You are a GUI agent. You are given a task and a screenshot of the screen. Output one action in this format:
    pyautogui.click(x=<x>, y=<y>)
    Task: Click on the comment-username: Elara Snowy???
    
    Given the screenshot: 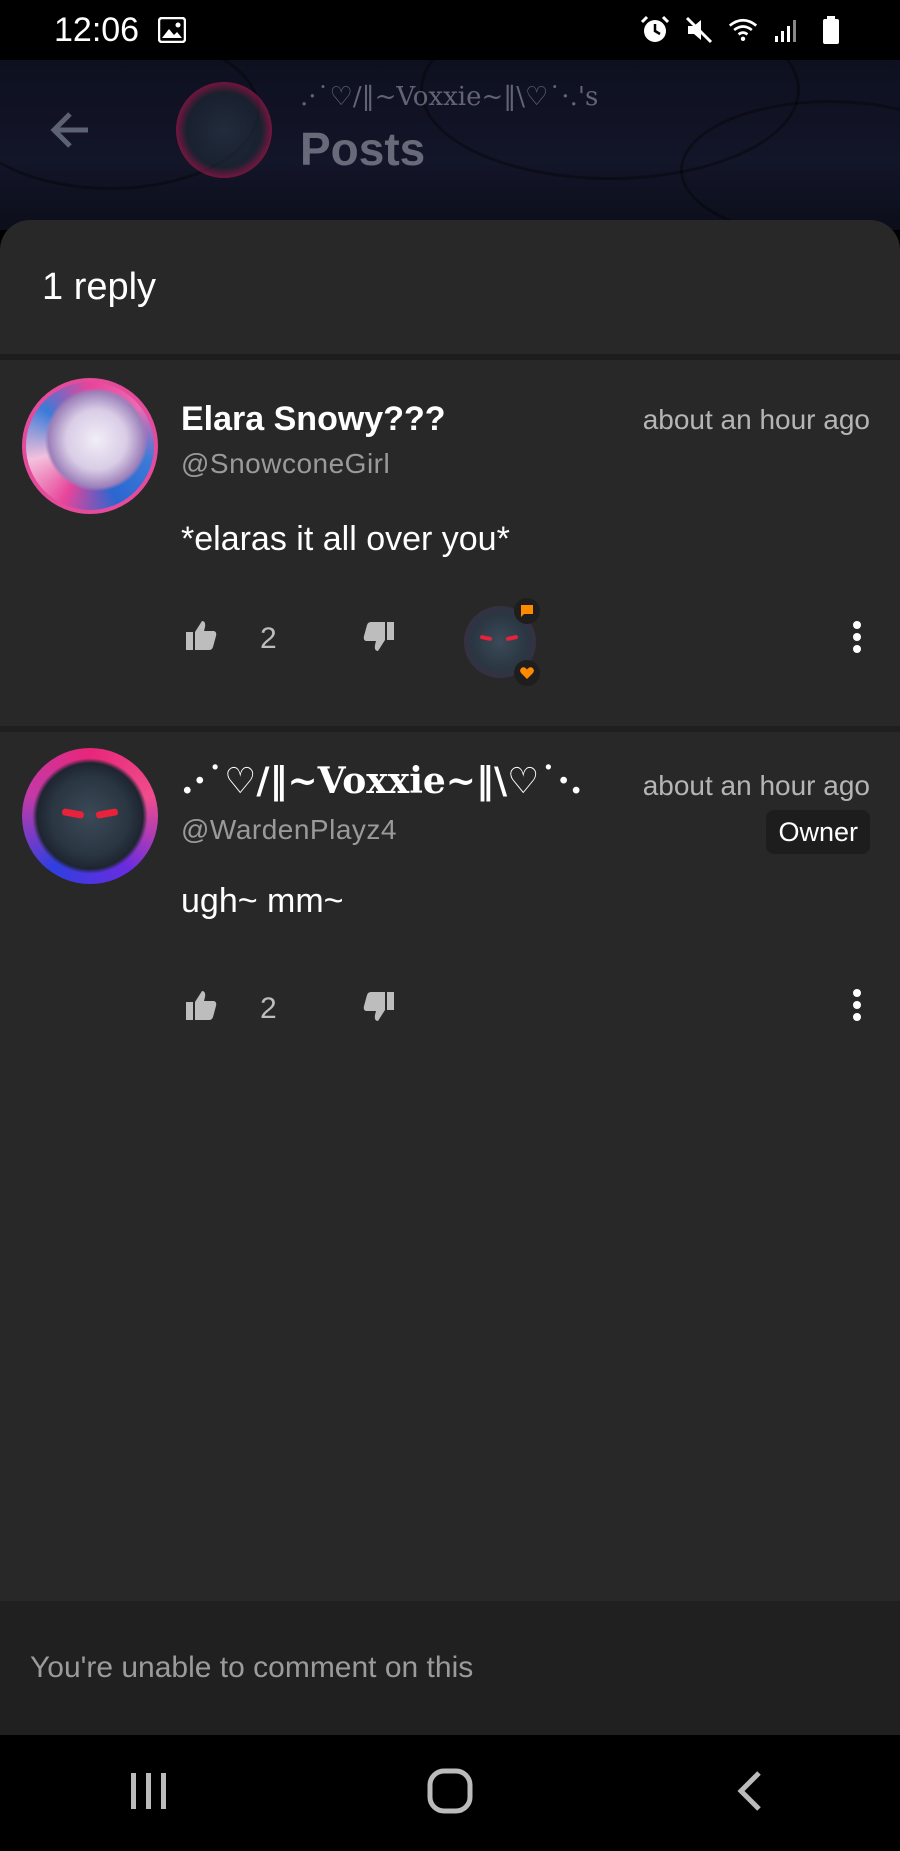 What is the action you would take?
    pyautogui.click(x=313, y=419)
    